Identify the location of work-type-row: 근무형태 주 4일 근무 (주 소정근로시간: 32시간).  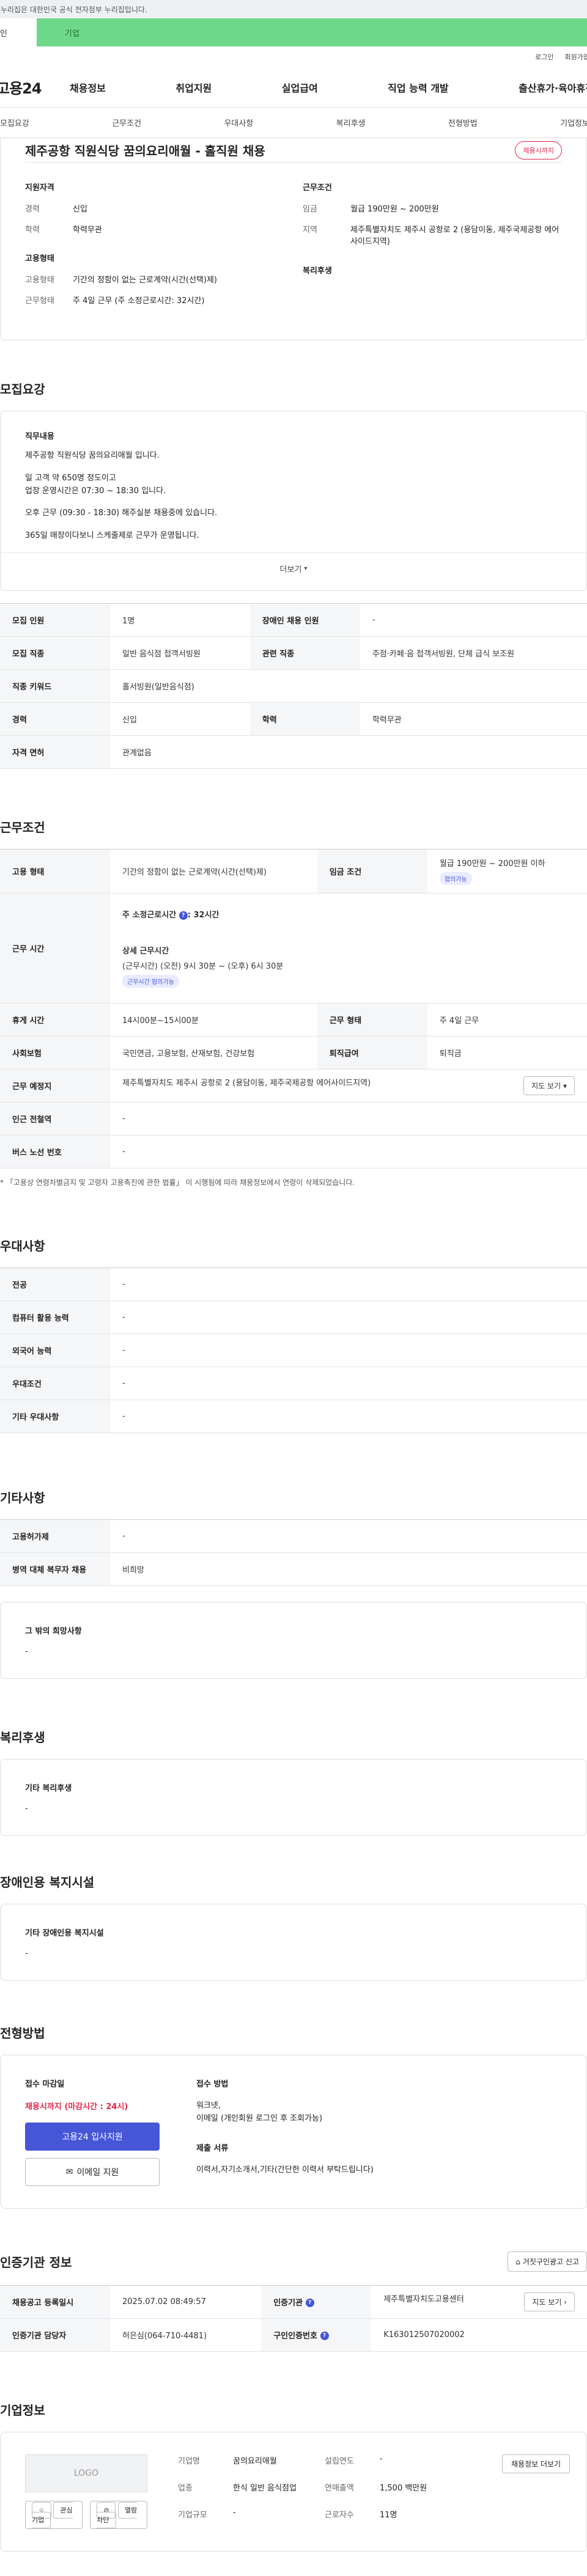
(154, 301).